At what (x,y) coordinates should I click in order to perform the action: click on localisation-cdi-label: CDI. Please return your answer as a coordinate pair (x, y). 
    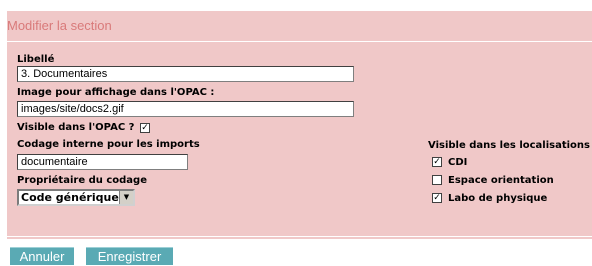
    Looking at the image, I should click on (458, 162).